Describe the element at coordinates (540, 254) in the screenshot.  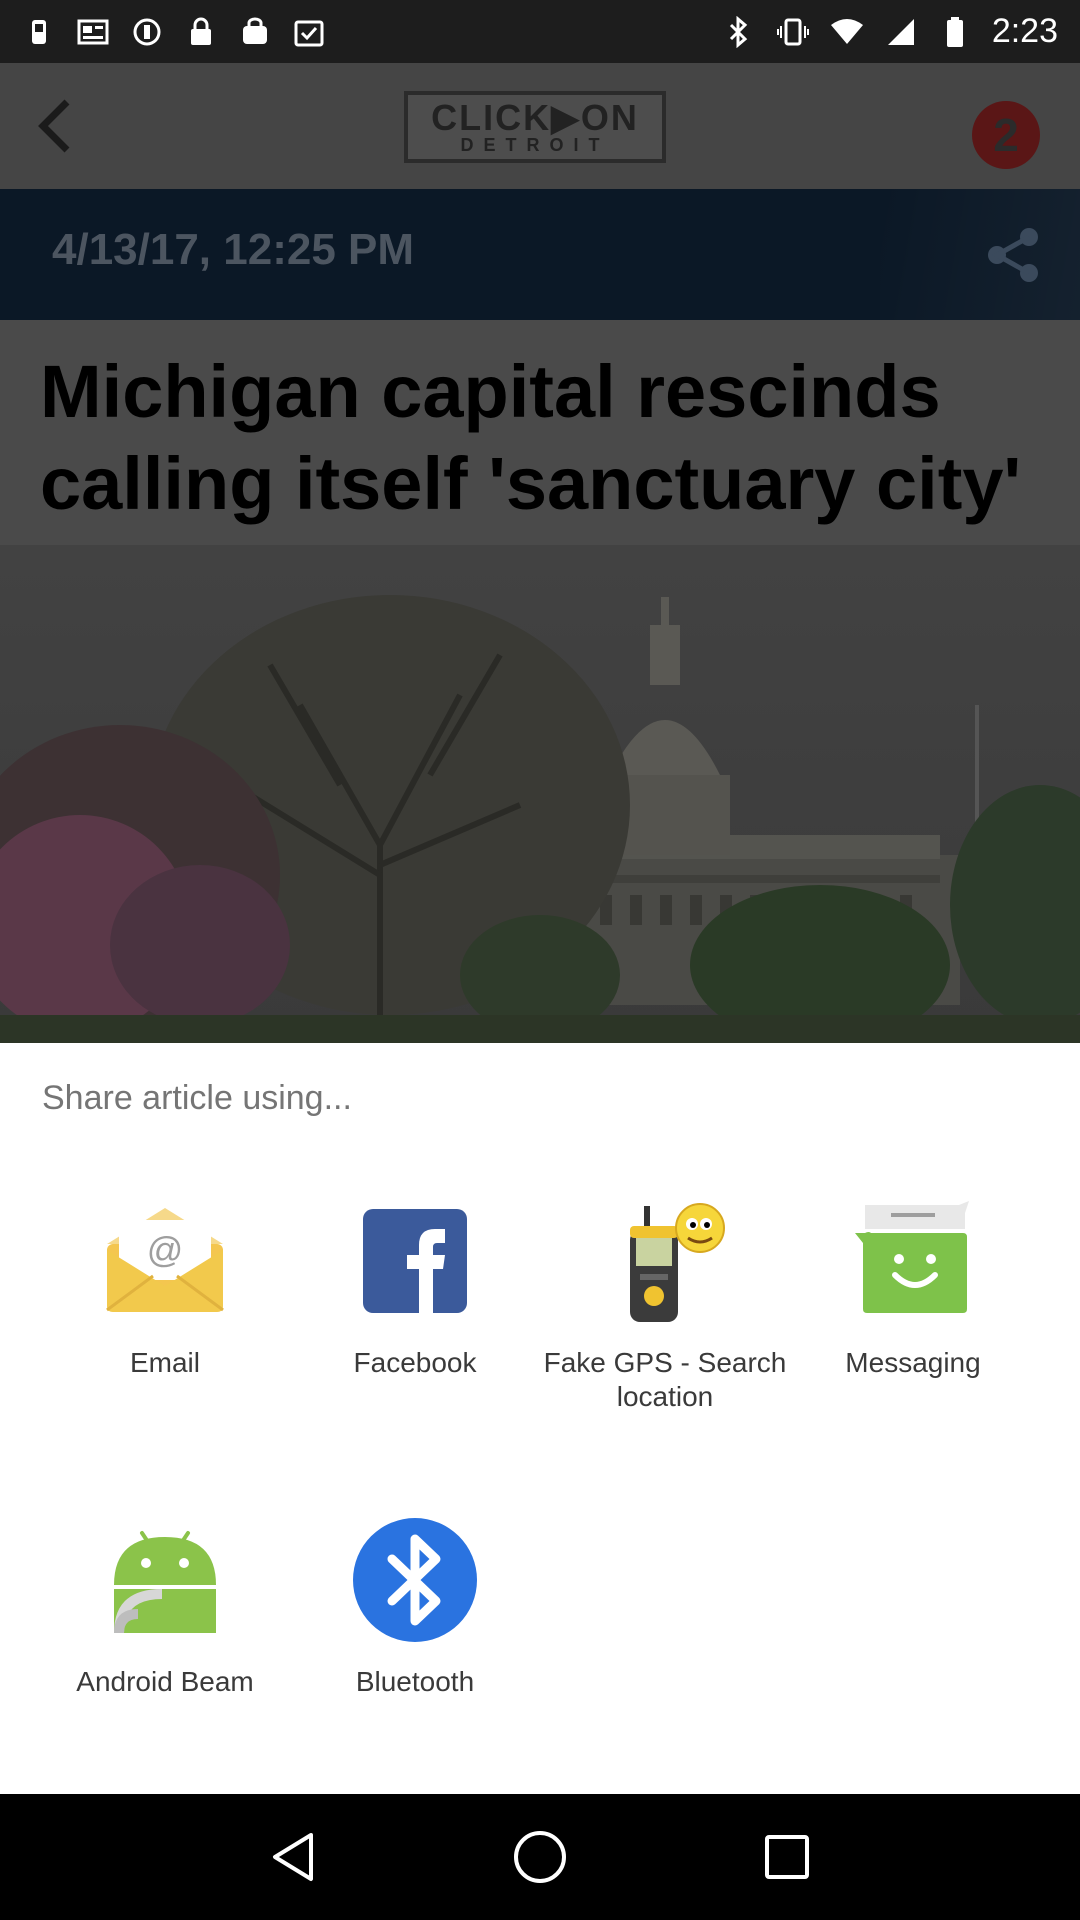
I see `article-meta-bar: 4/13/17, 12:25 PM` at that location.